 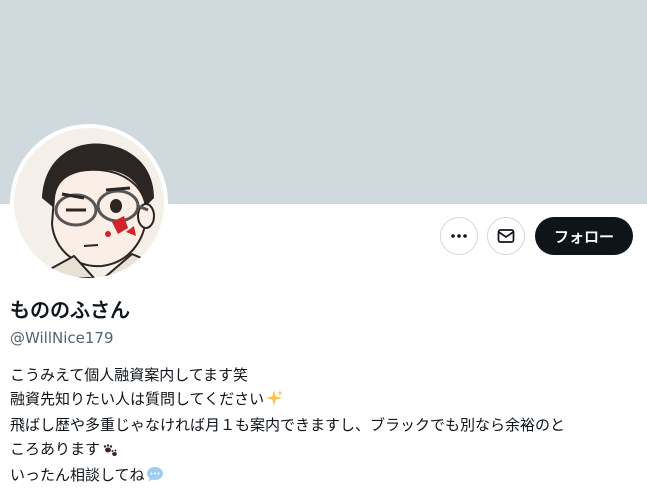 I want to click on avatar, so click(x=89, y=203).